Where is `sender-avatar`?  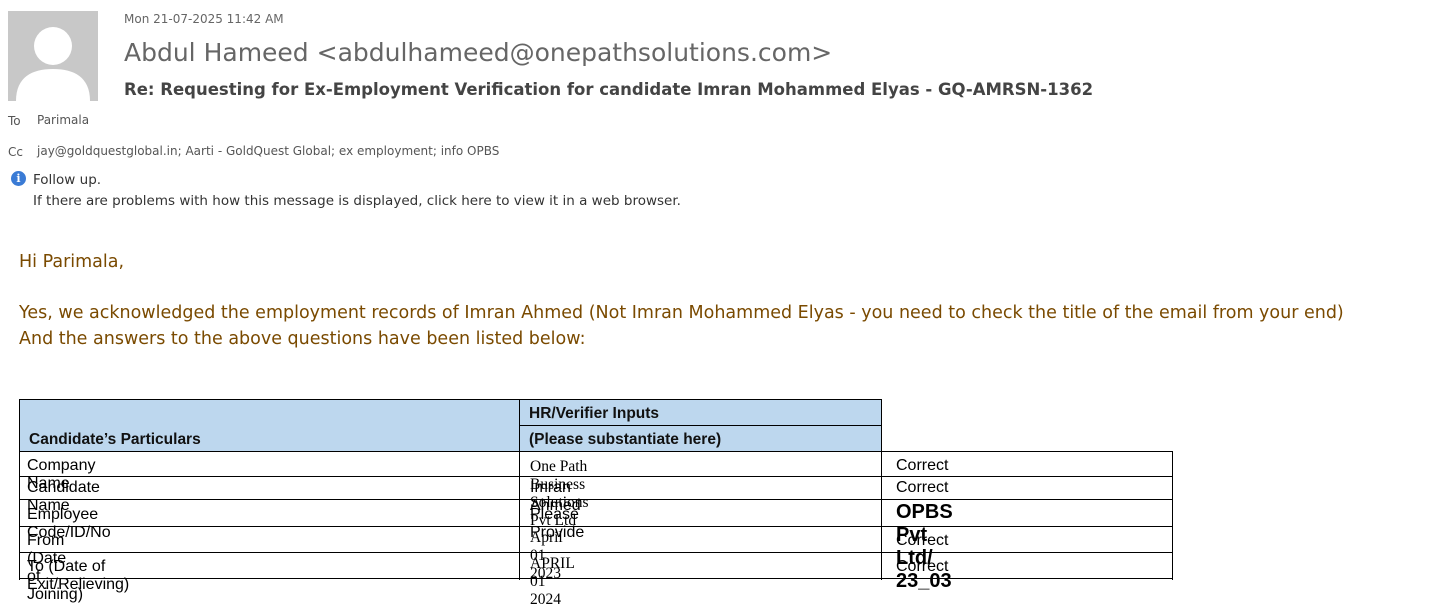 sender-avatar is located at coordinates (53, 56).